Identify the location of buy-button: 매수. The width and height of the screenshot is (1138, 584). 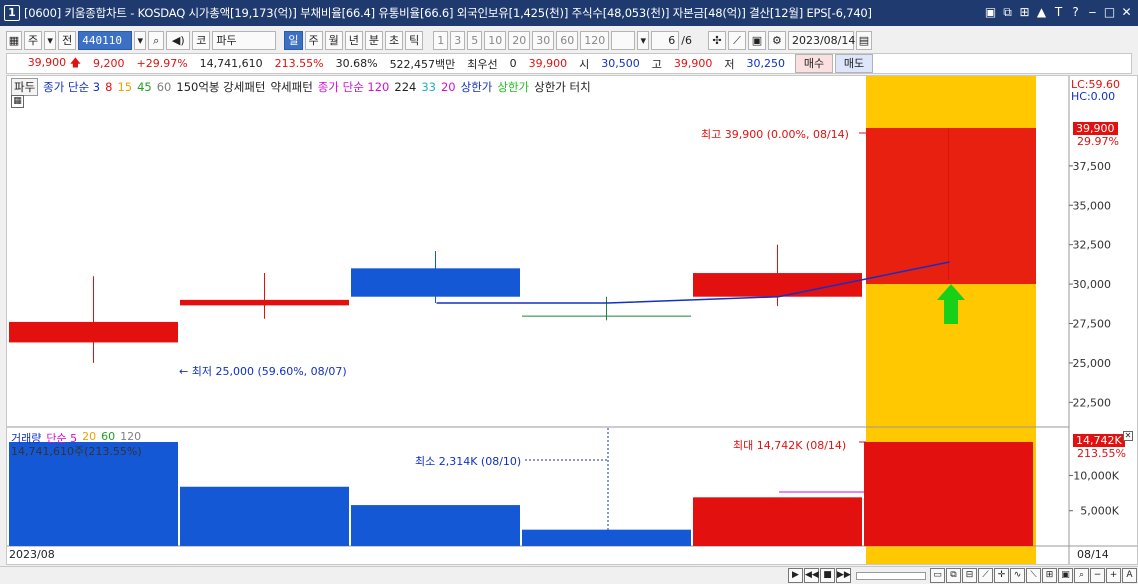
(814, 63).